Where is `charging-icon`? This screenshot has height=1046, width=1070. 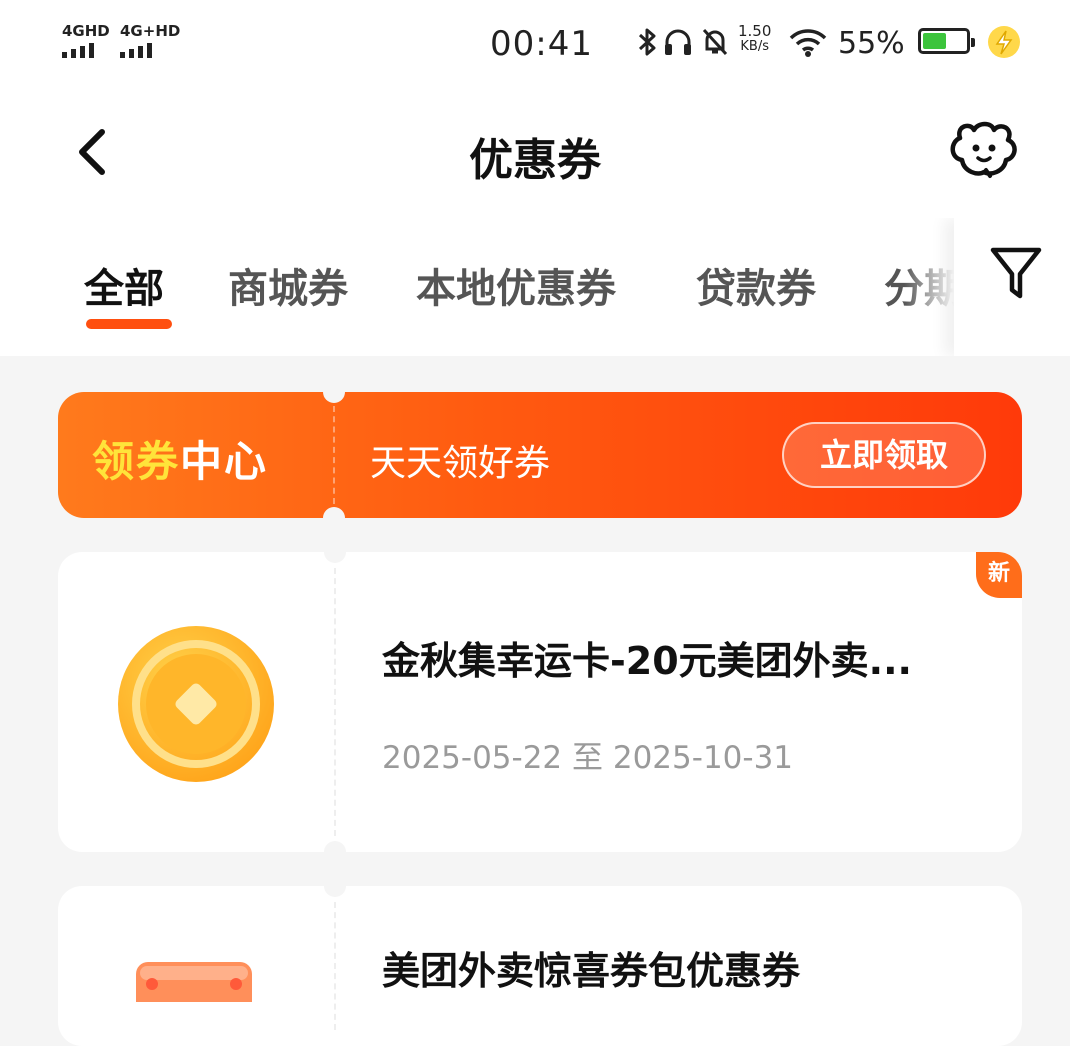 charging-icon is located at coordinates (1004, 42).